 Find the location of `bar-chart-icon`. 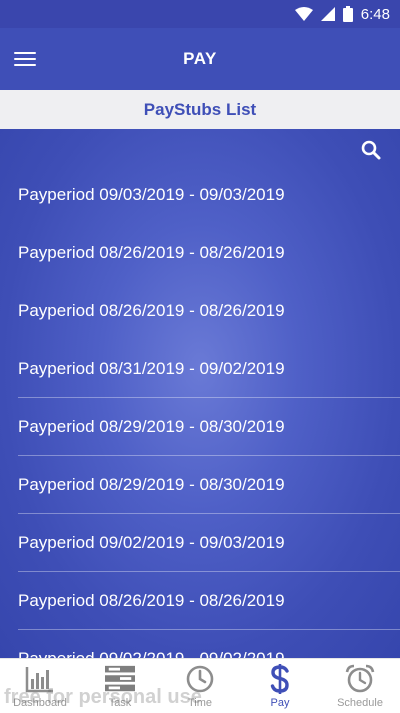

bar-chart-icon is located at coordinates (40, 679).